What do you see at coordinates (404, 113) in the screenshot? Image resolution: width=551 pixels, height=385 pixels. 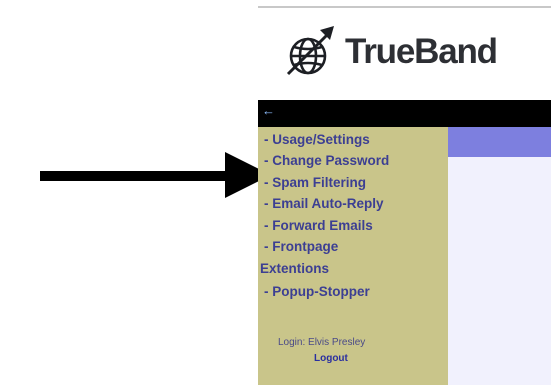 I see `header-bar` at bounding box center [404, 113].